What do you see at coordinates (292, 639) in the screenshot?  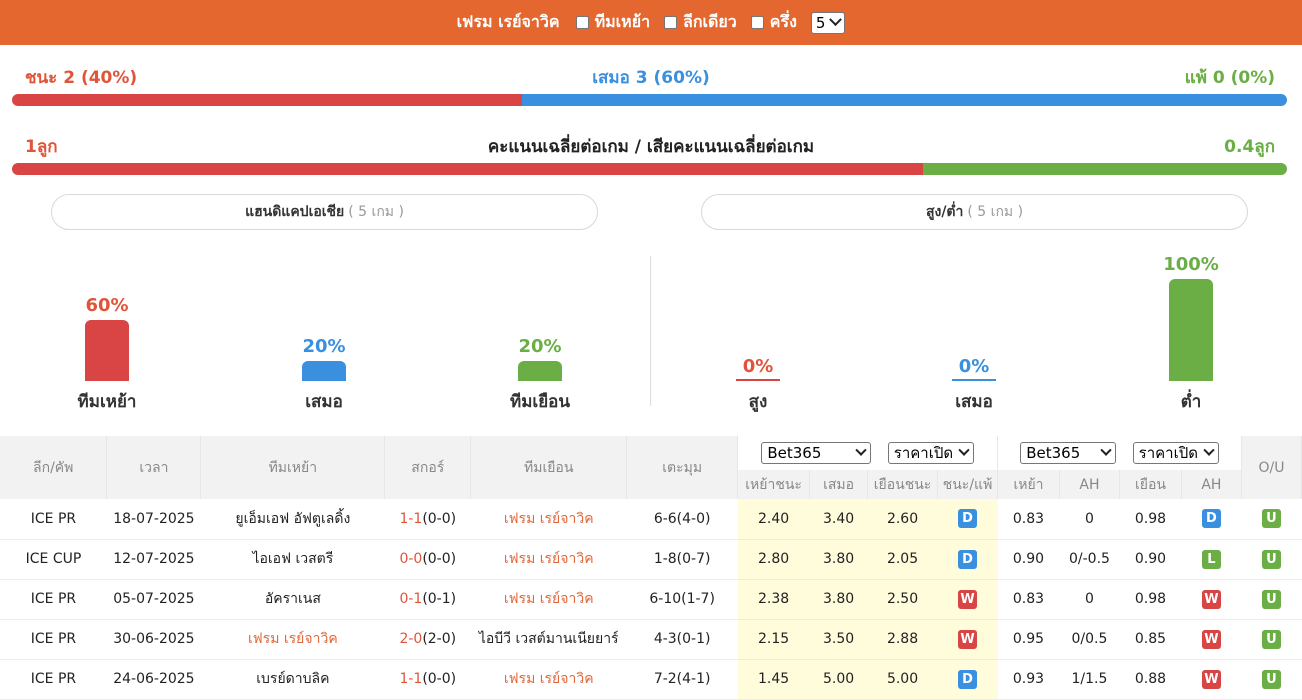 I see `home-team-cell: เฟรม เรย์จาวิค` at bounding box center [292, 639].